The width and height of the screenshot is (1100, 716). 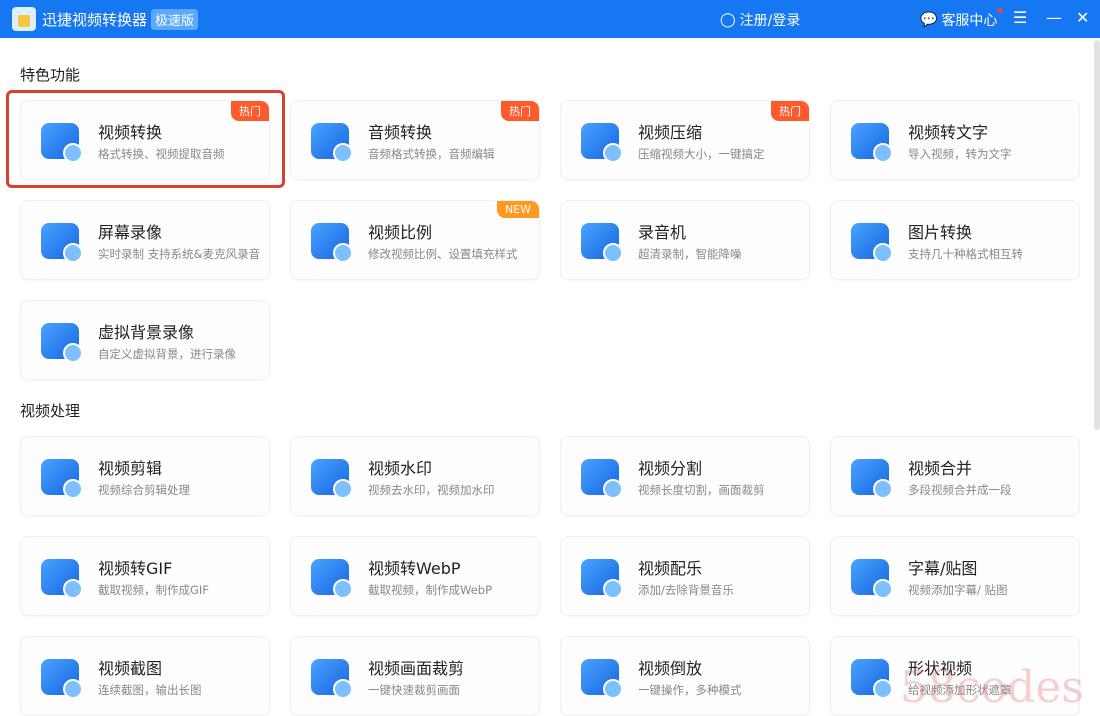 I want to click on card-title: 录音机, so click(x=662, y=232).